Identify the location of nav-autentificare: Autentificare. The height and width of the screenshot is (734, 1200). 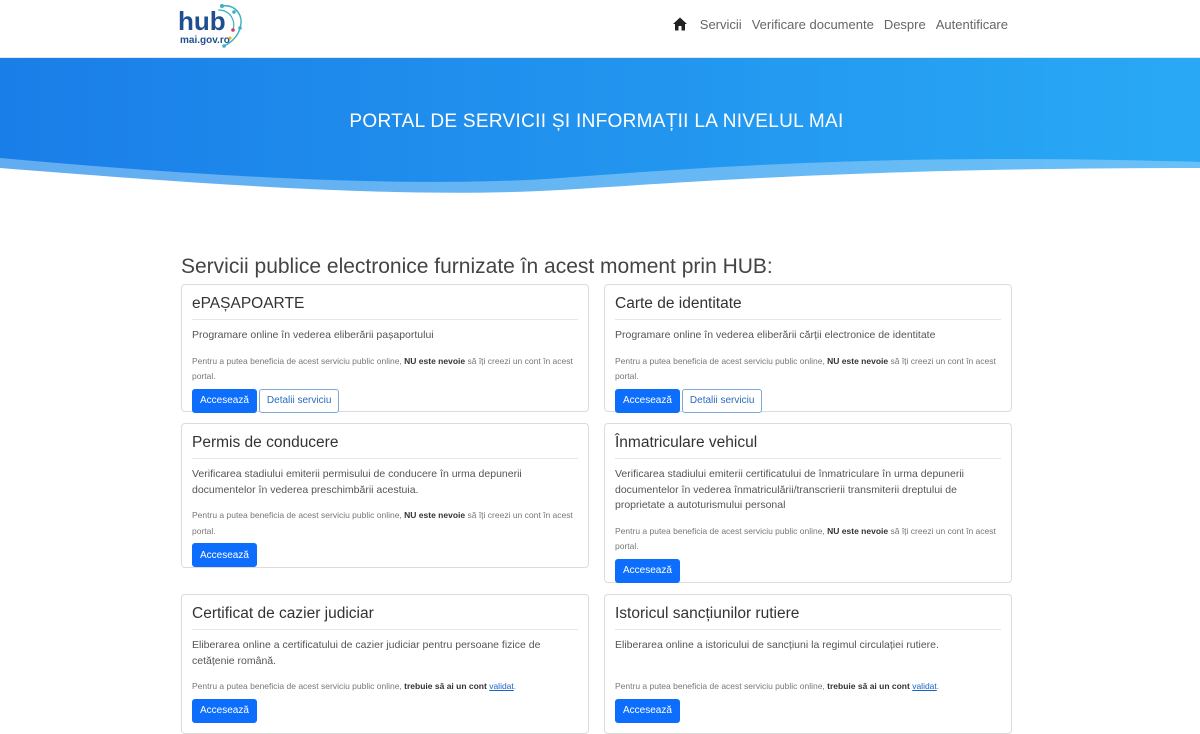
(972, 24).